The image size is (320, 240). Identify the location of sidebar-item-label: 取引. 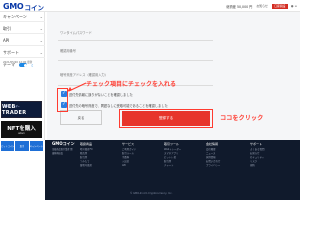
(7, 28).